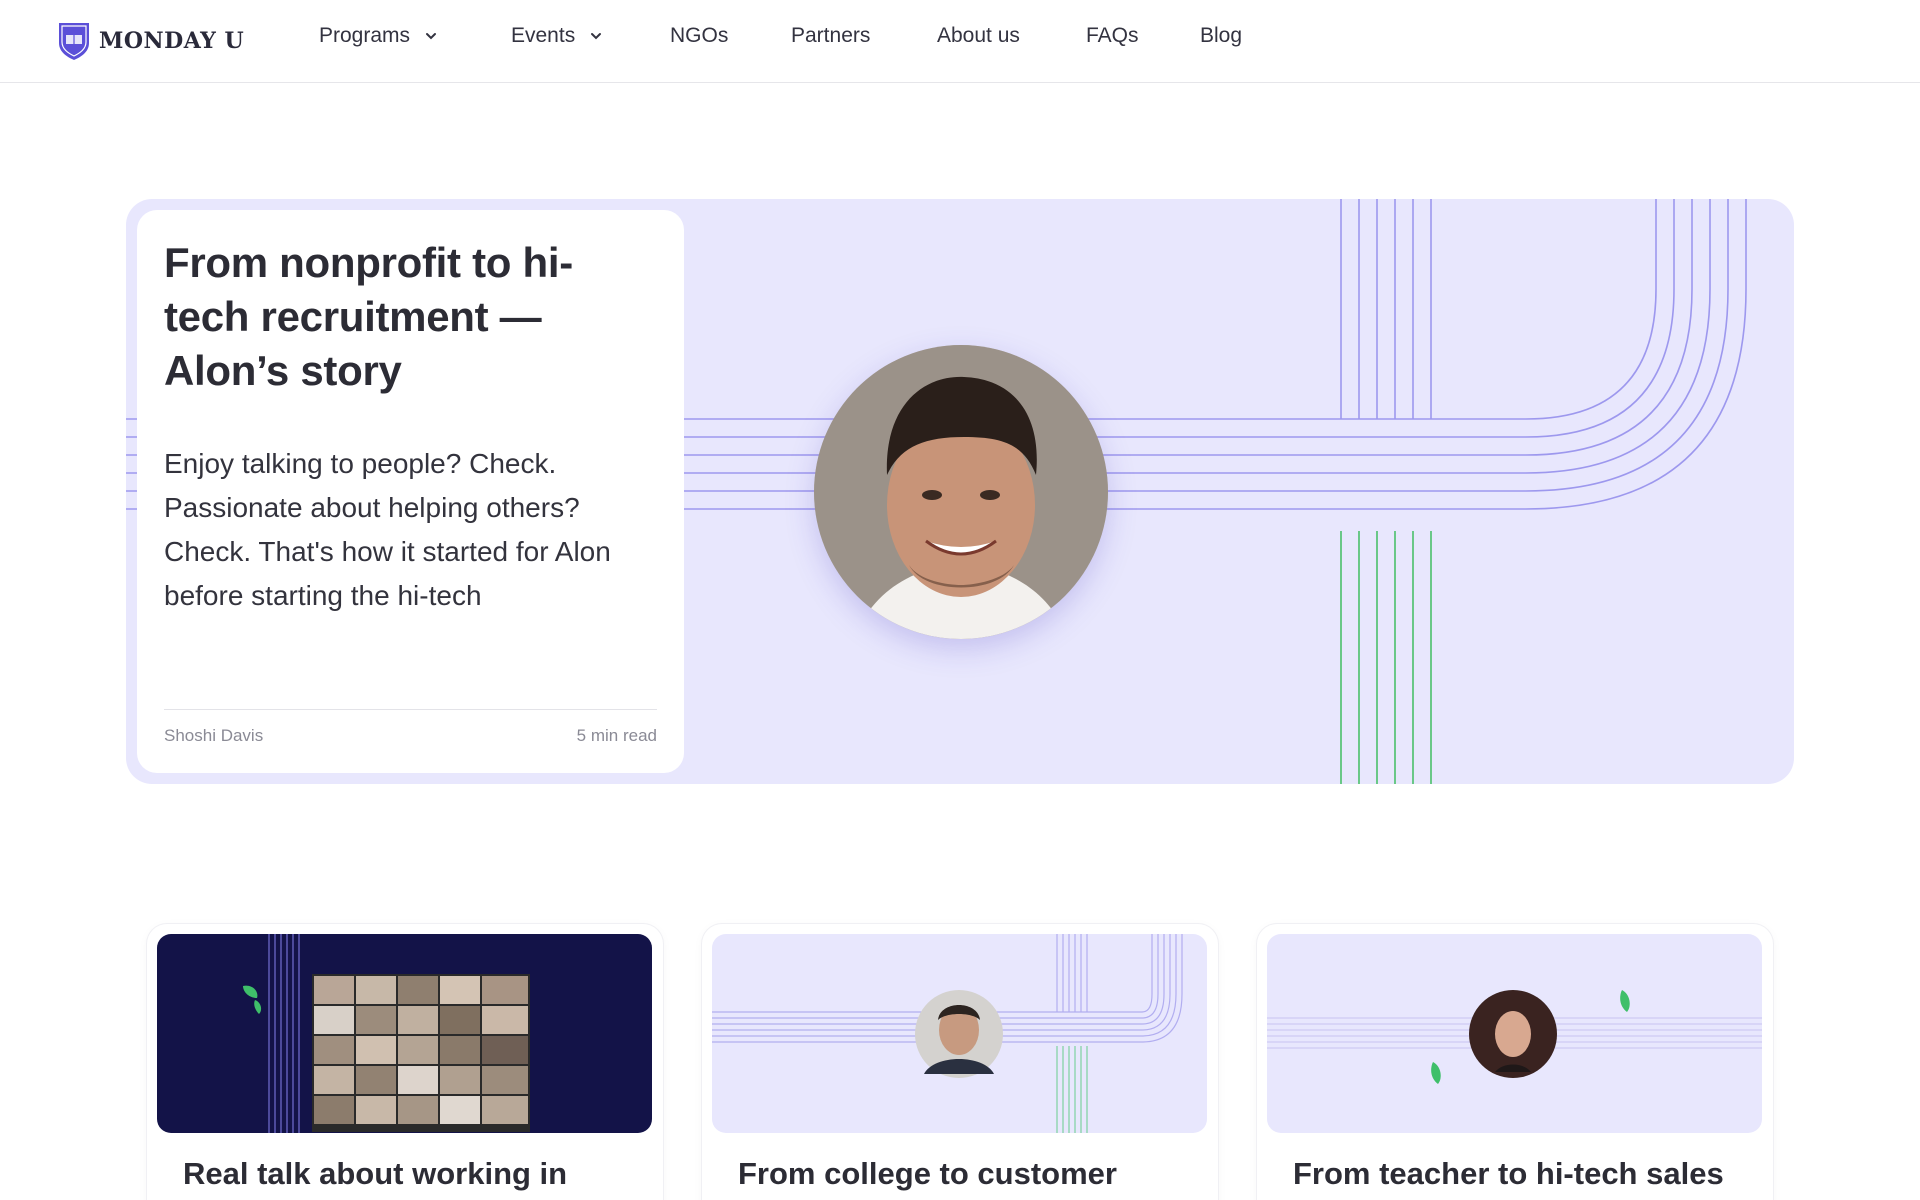 The width and height of the screenshot is (1920, 1200). I want to click on post-card: Real talk about working in, so click(405, 1062).